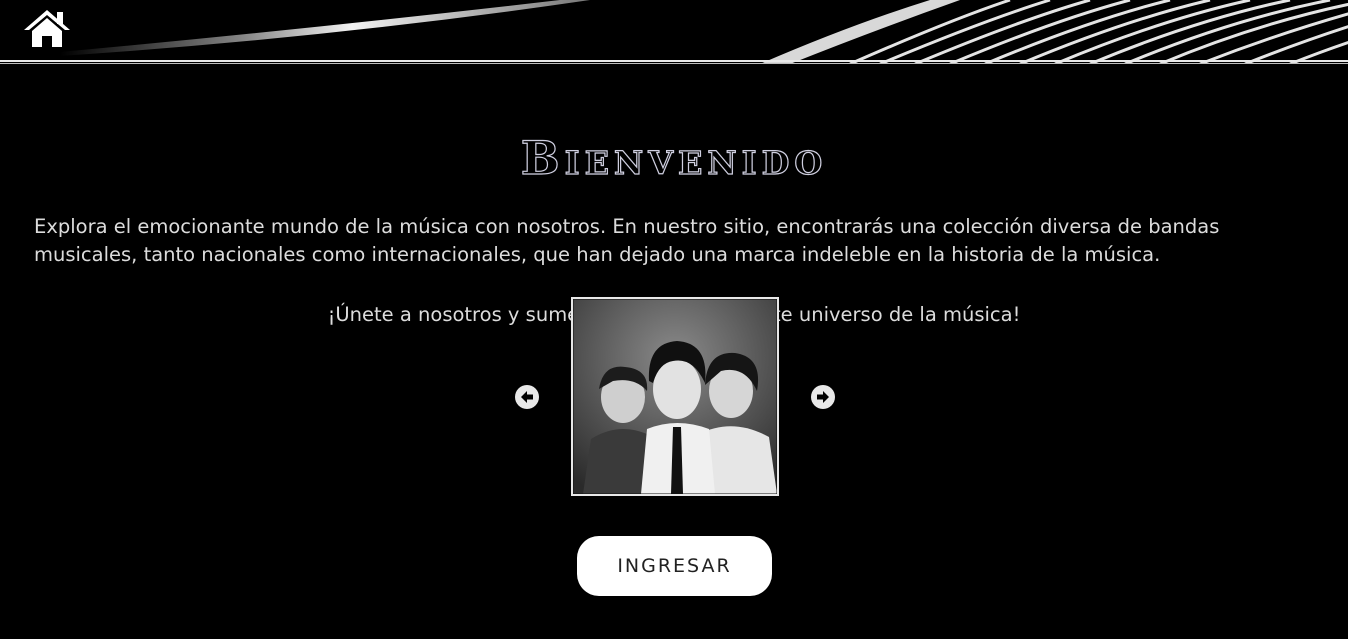  I want to click on carousel-next-button, so click(823, 397).